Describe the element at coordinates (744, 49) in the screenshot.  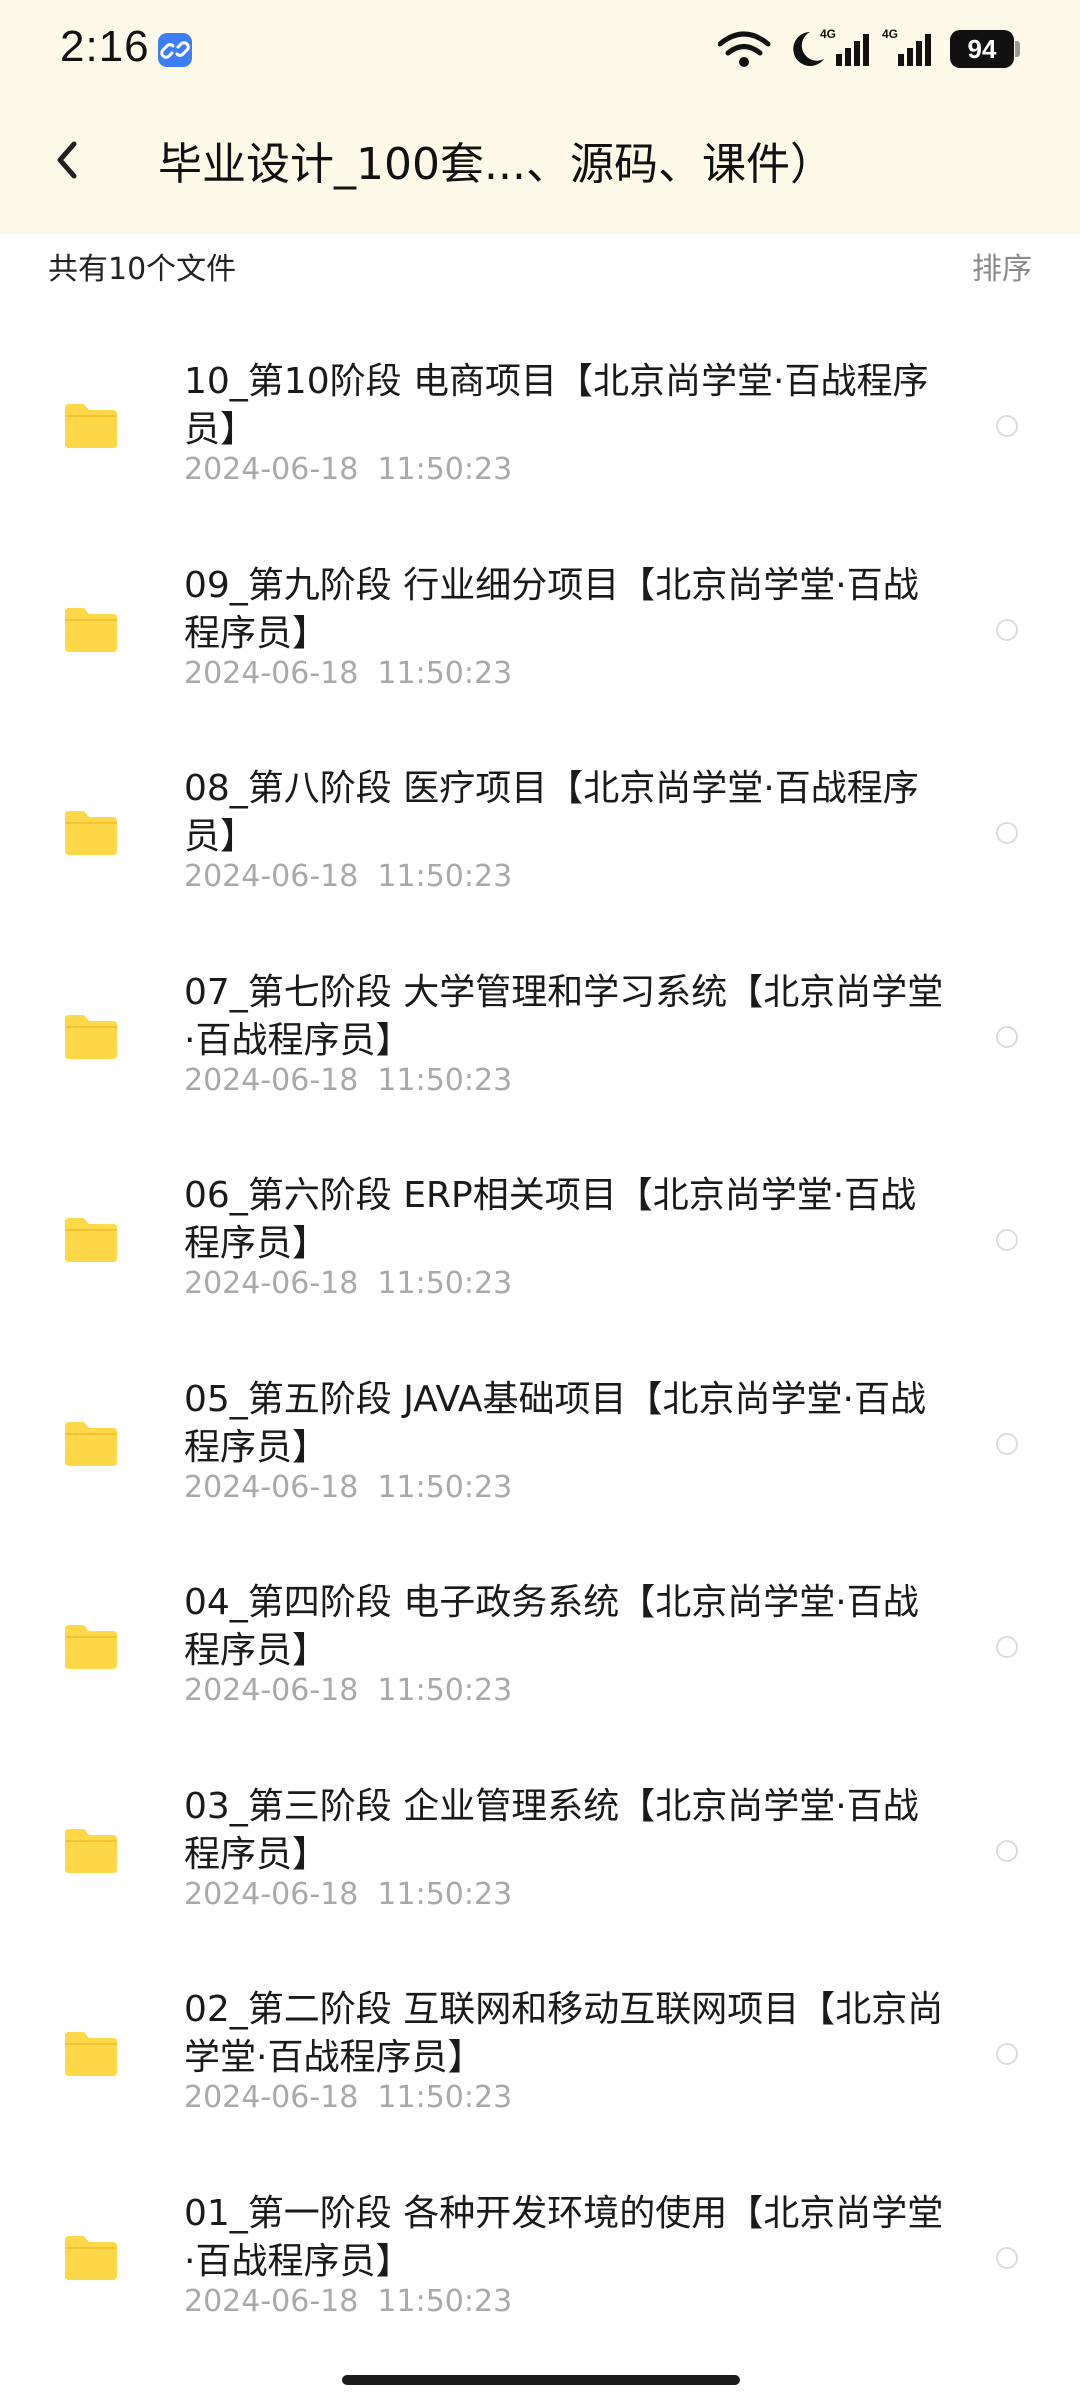
I see `wifi-icon` at that location.